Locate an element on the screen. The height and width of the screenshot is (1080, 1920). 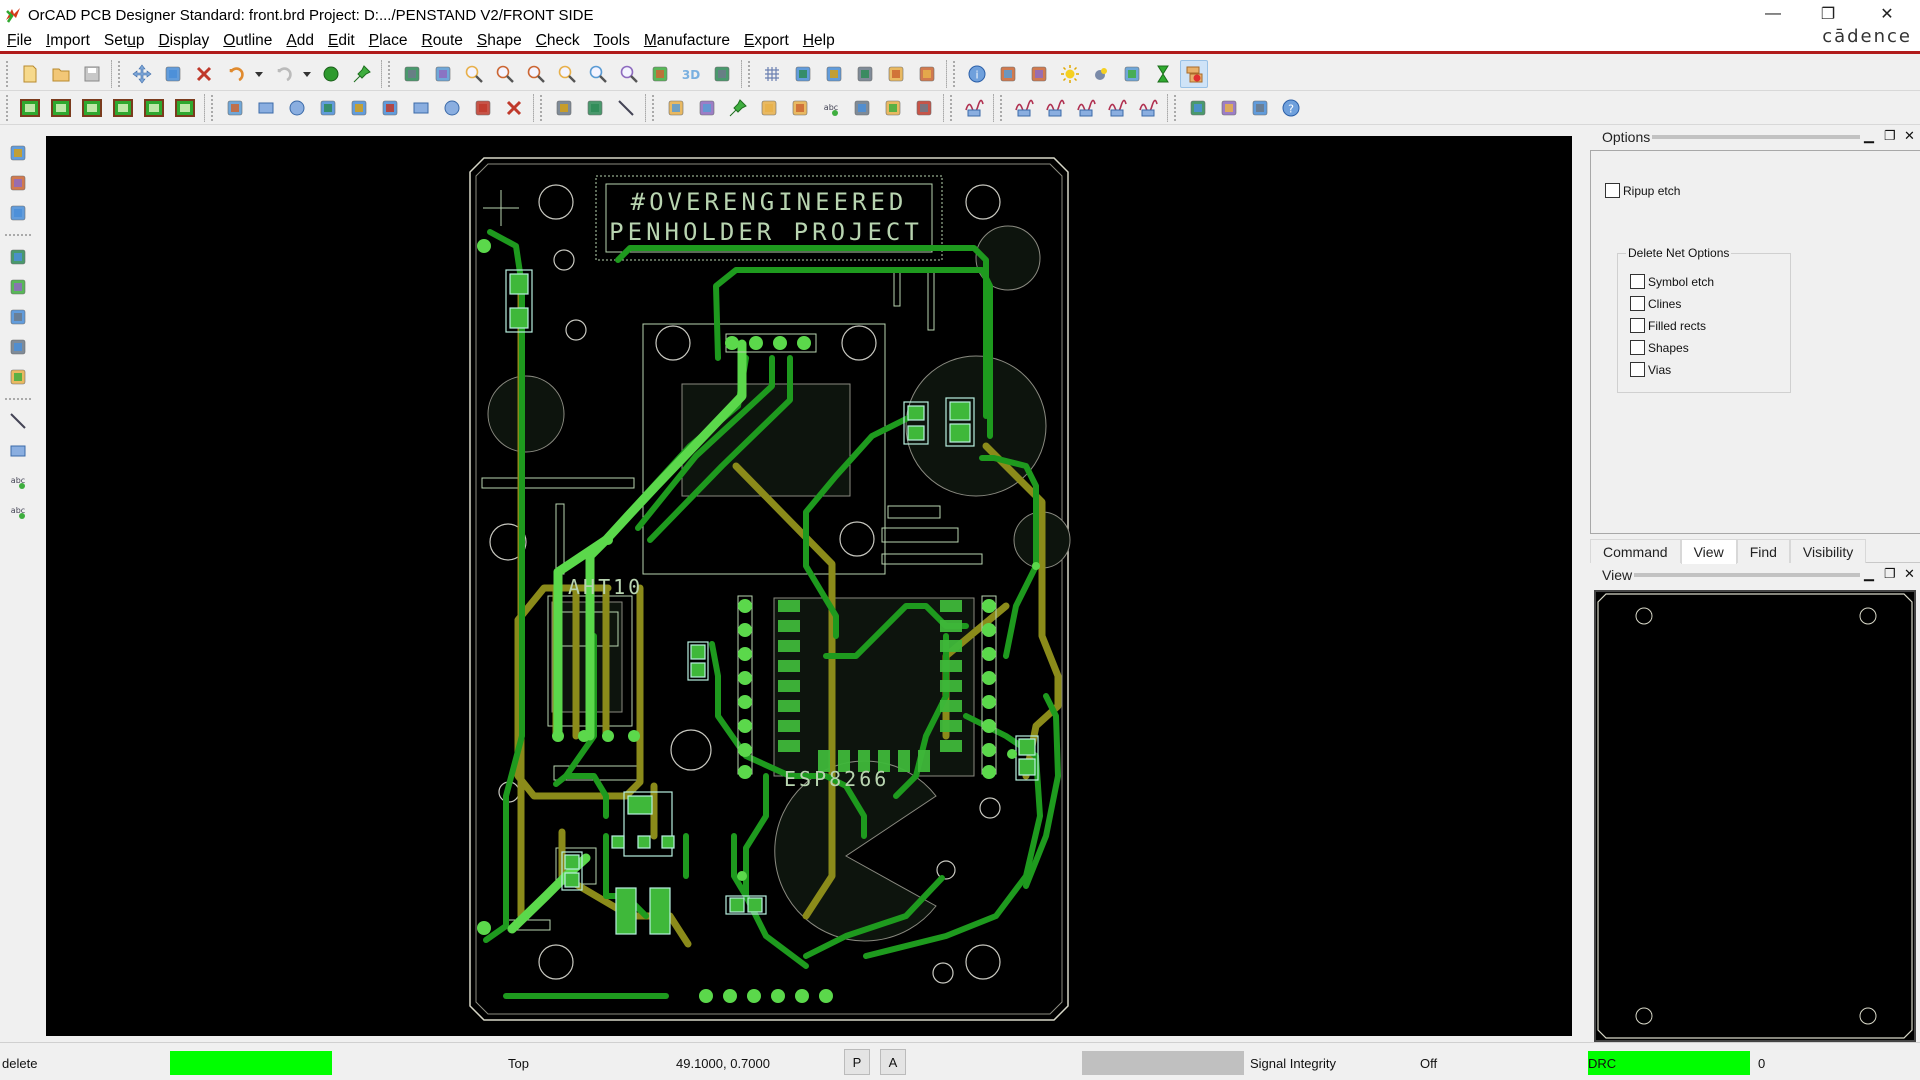
redo-button is located at coordinates (283, 74).